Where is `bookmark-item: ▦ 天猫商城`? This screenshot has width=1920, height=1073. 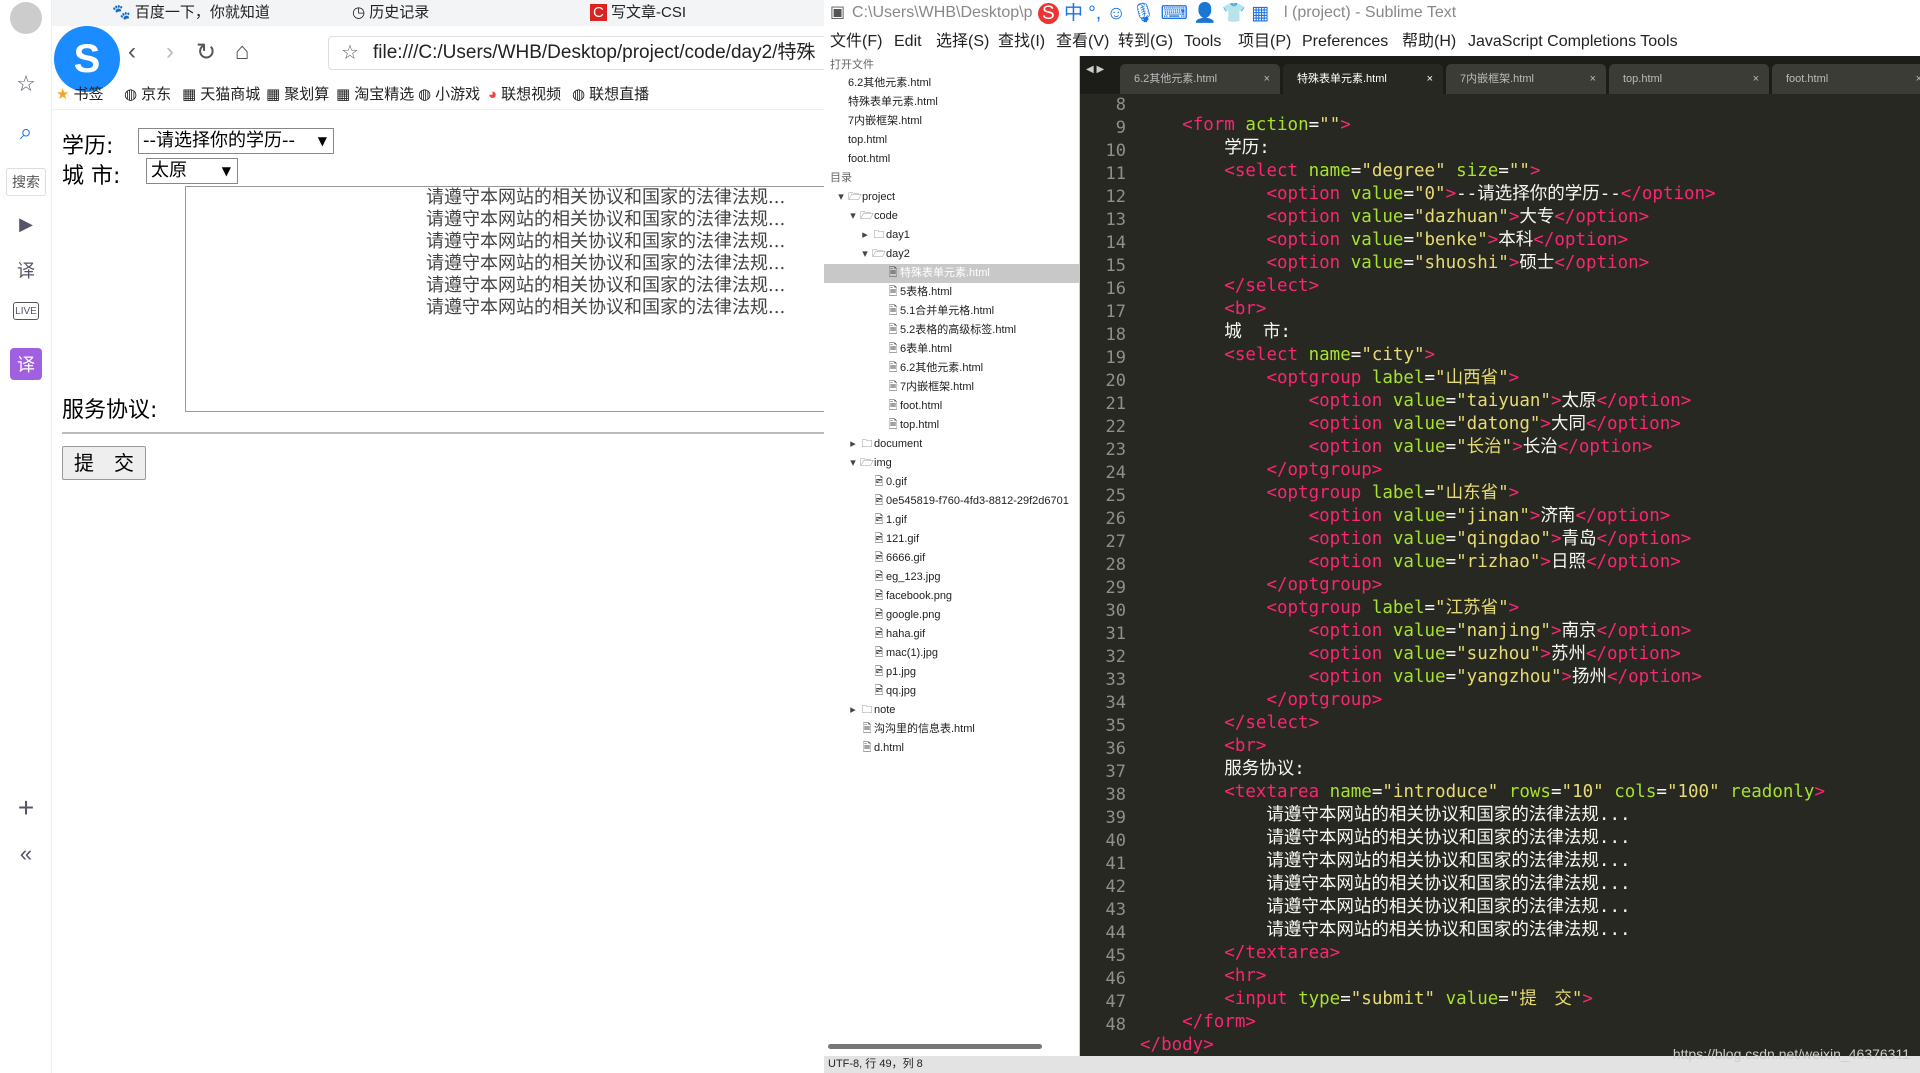
bookmark-item: ▦ 天猫商城 is located at coordinates (221, 95).